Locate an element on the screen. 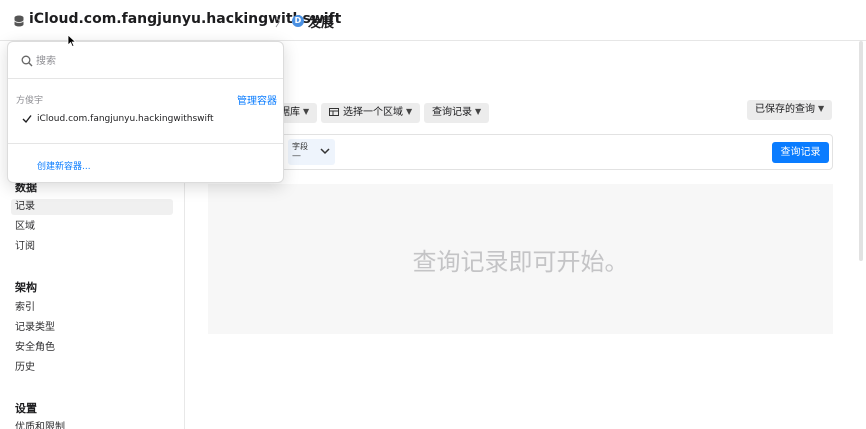  mouse-cursor-icon is located at coordinates (72, 41).